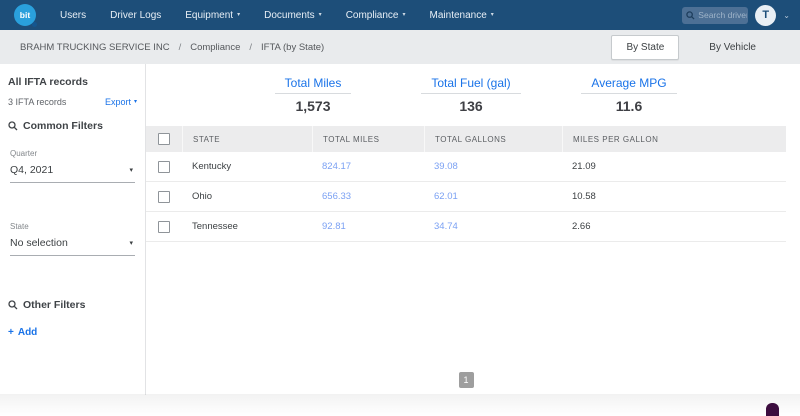 This screenshot has height=416, width=800. What do you see at coordinates (376, 15) in the screenshot?
I see `nav-item-compliance: Compliance ▾` at bounding box center [376, 15].